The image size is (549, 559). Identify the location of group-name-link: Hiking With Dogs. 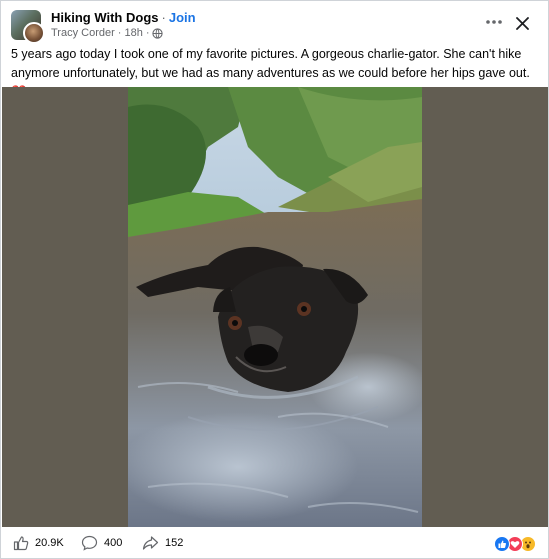
(105, 17).